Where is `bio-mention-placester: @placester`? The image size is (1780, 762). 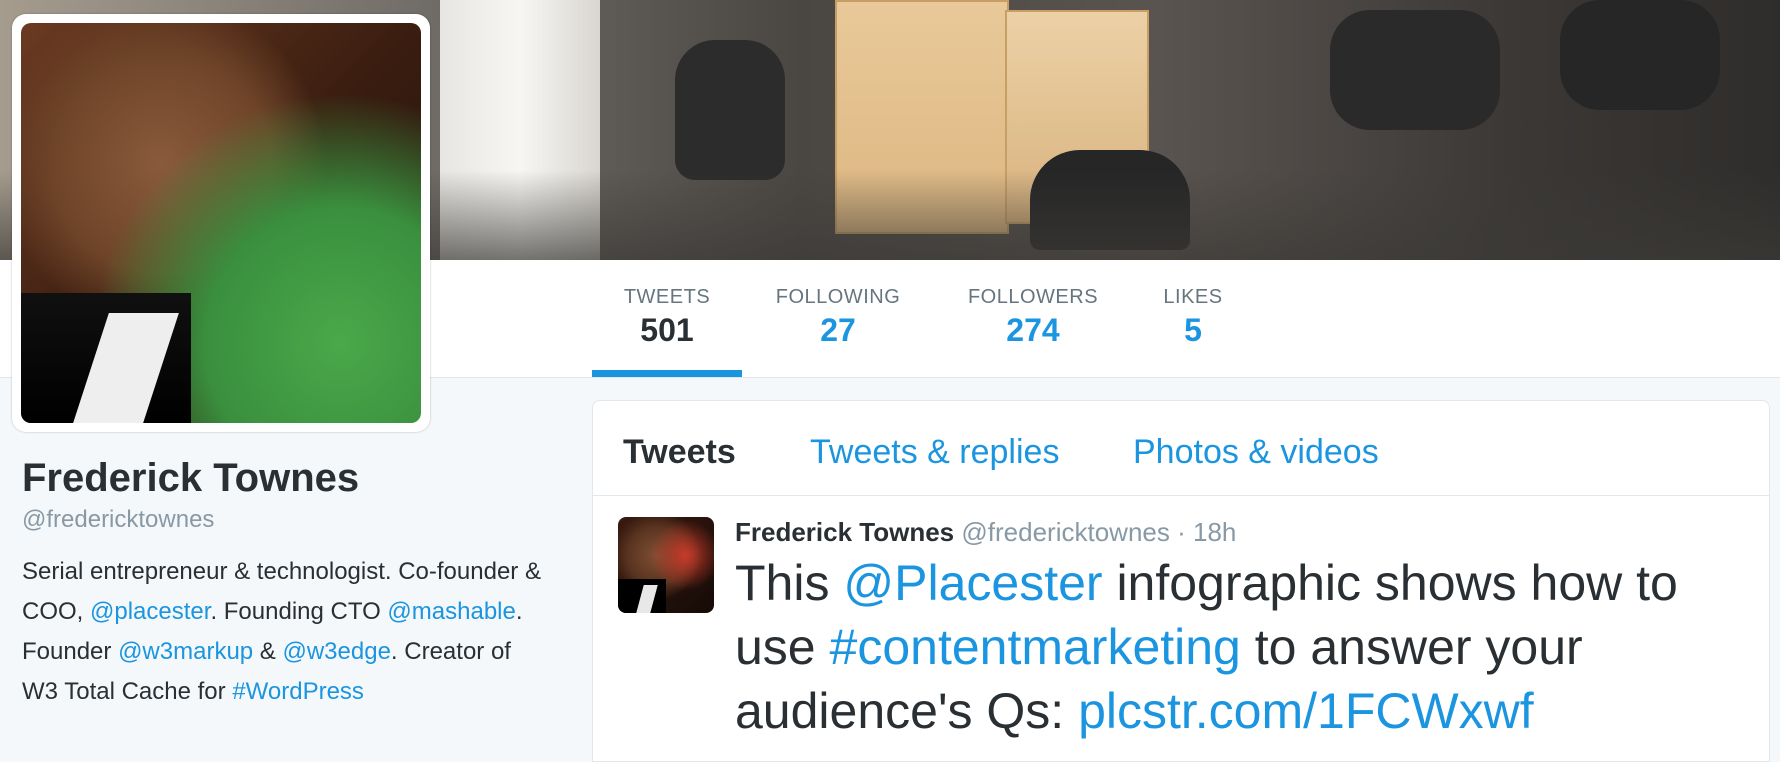
bio-mention-placester: @placester is located at coordinates (150, 611).